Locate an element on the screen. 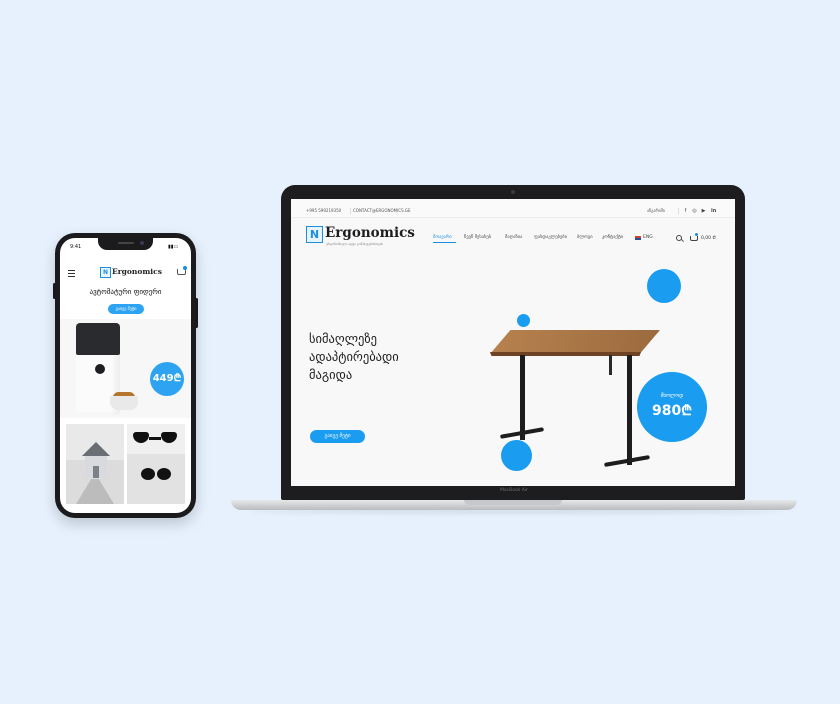  decor-circle-small is located at coordinates (523, 320).